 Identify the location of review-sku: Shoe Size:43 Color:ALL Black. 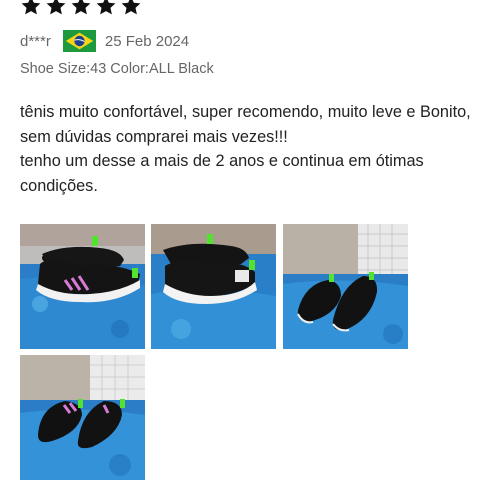
(117, 69).